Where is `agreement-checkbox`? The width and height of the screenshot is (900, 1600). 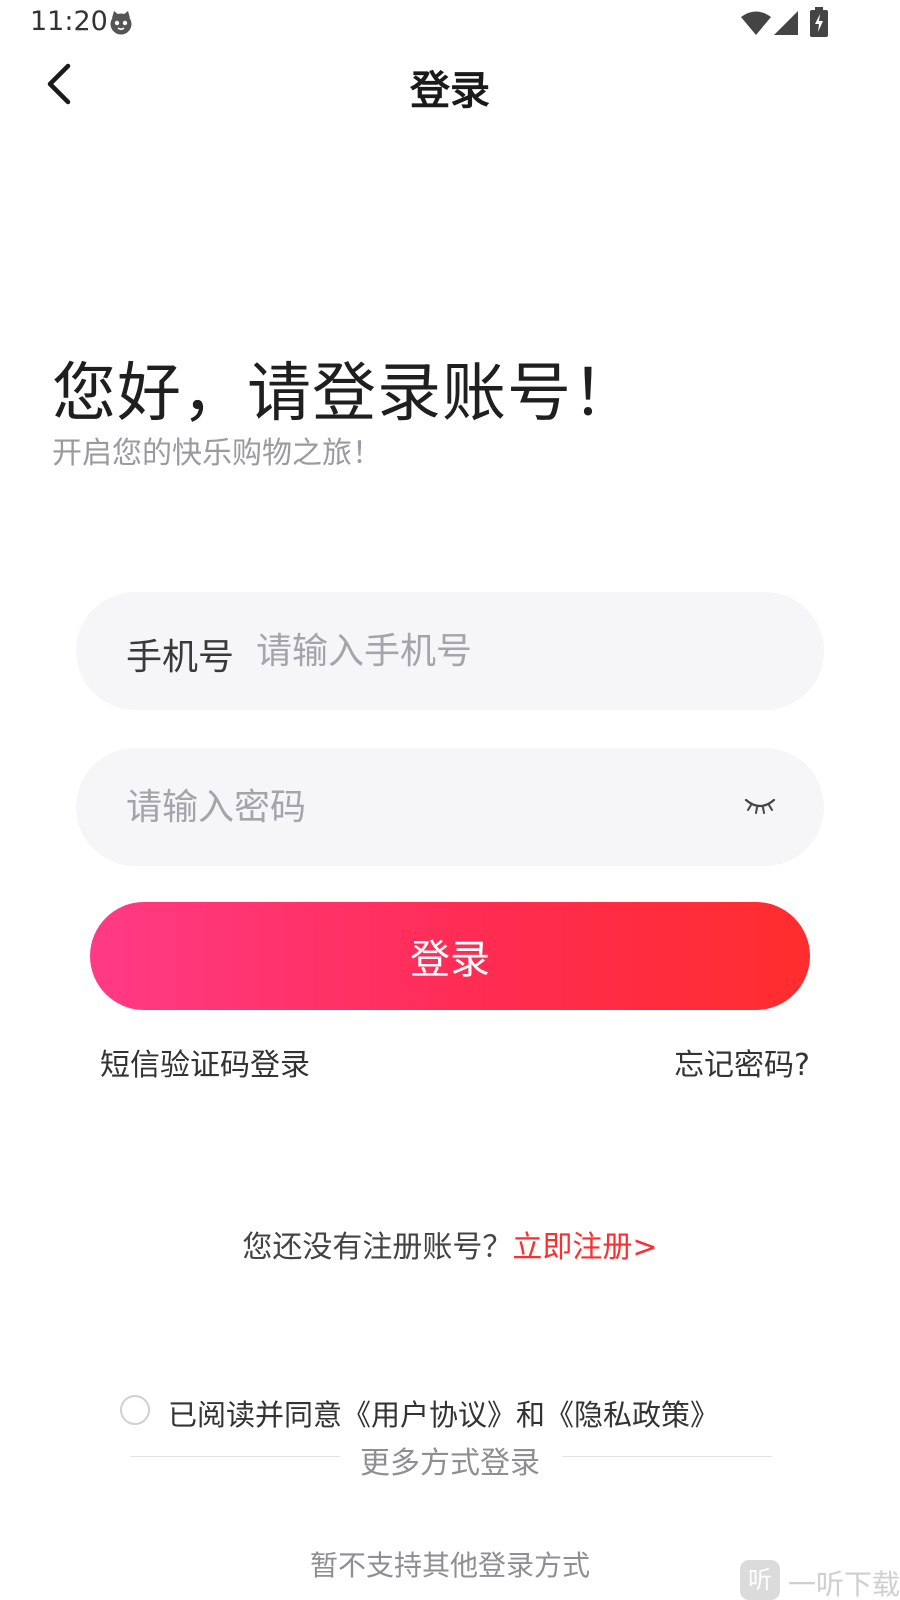 agreement-checkbox is located at coordinates (135, 1410).